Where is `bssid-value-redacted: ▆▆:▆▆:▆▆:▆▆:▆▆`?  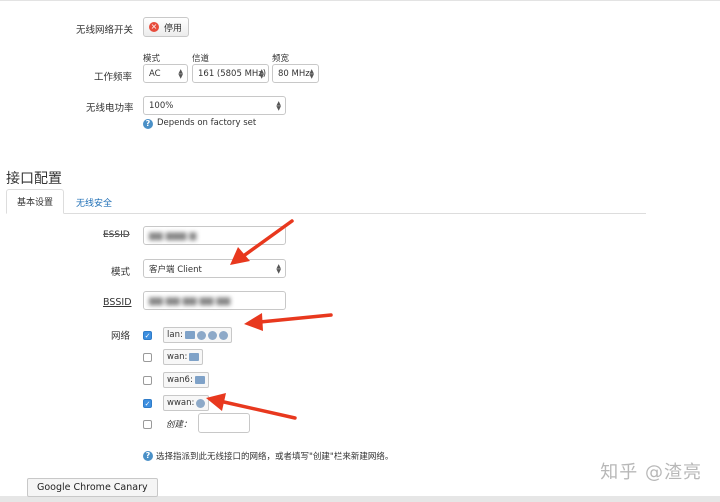
bssid-value-redacted: ▆▆:▆▆:▆▆:▆▆:▆▆ is located at coordinates (190, 301).